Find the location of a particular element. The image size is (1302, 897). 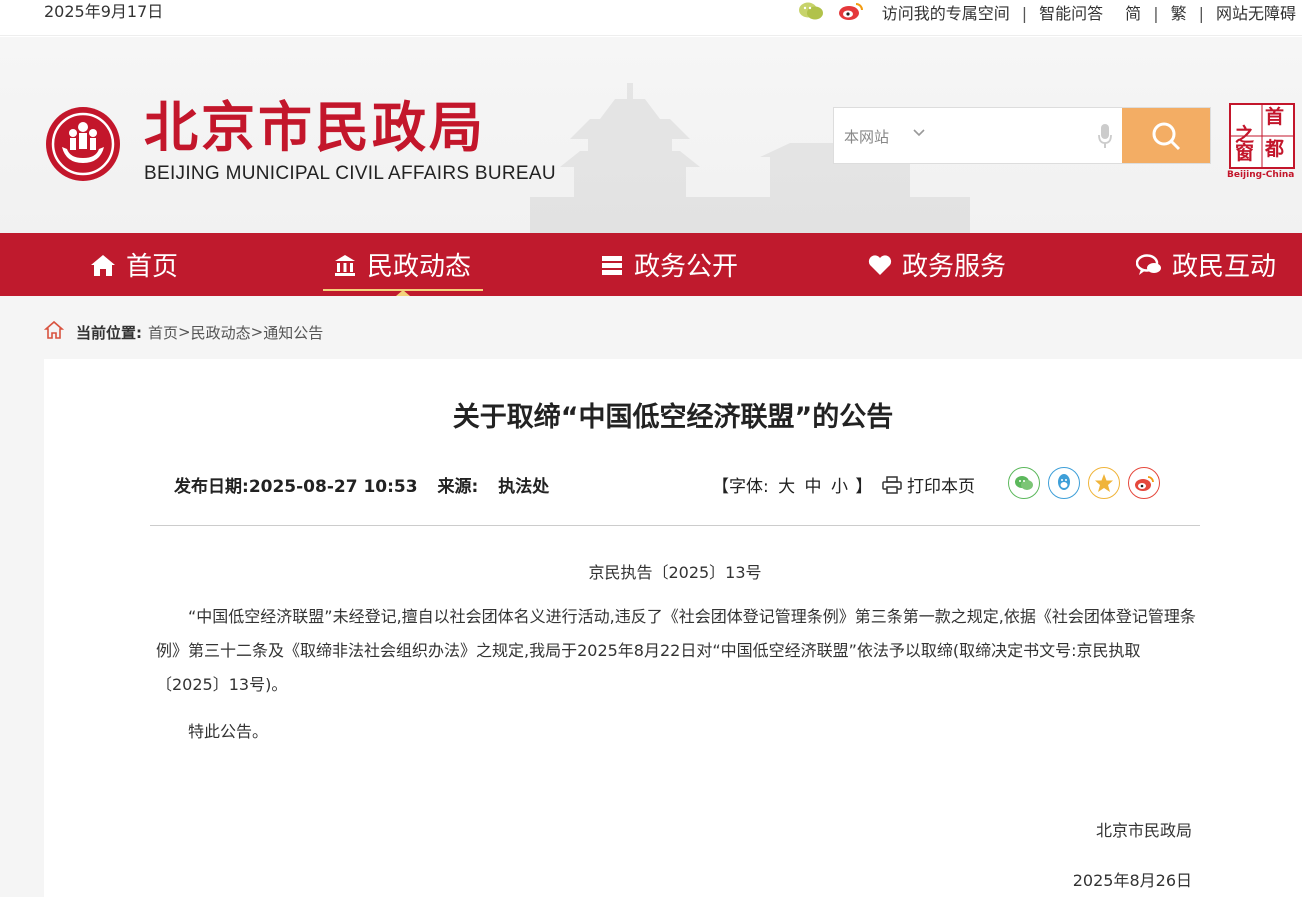

capital-window-badge: 之 首 窗 都 Beijing-China is located at coordinates (1262, 143).